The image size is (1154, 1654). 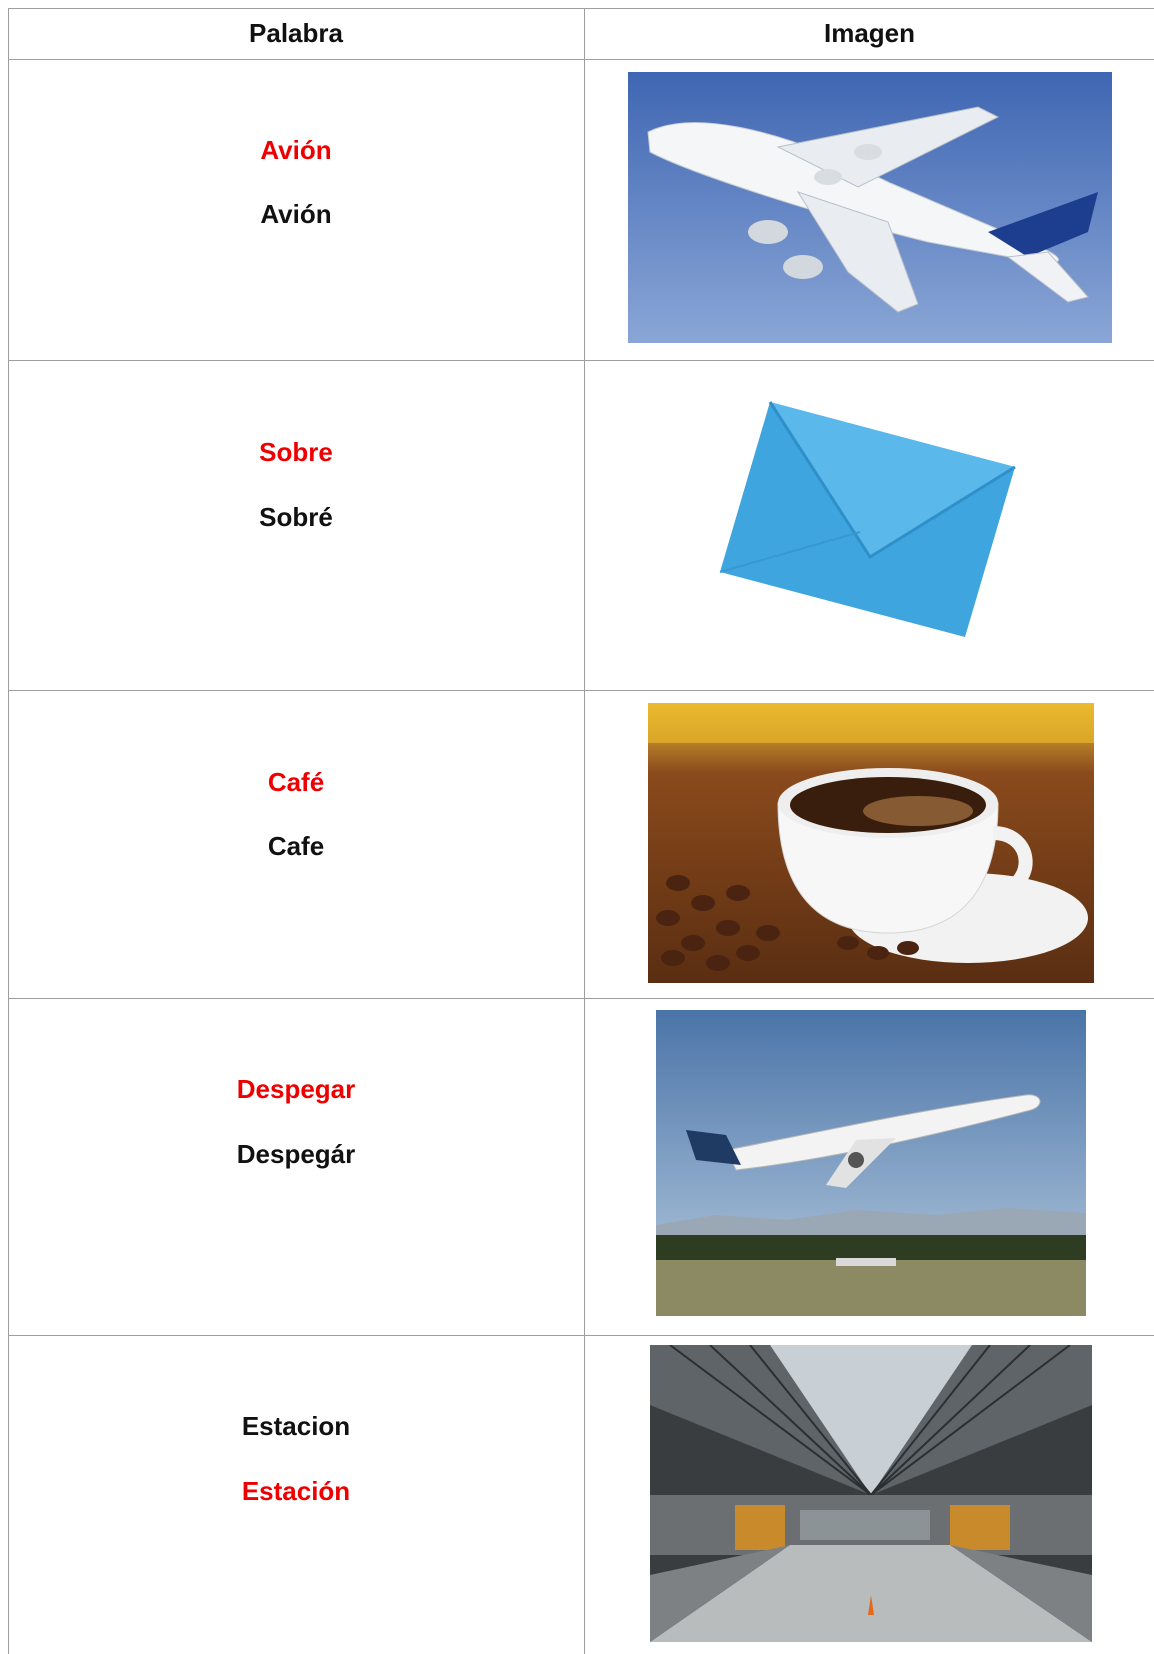 What do you see at coordinates (296, 214) in the screenshot?
I see `word-variant: Avión` at bounding box center [296, 214].